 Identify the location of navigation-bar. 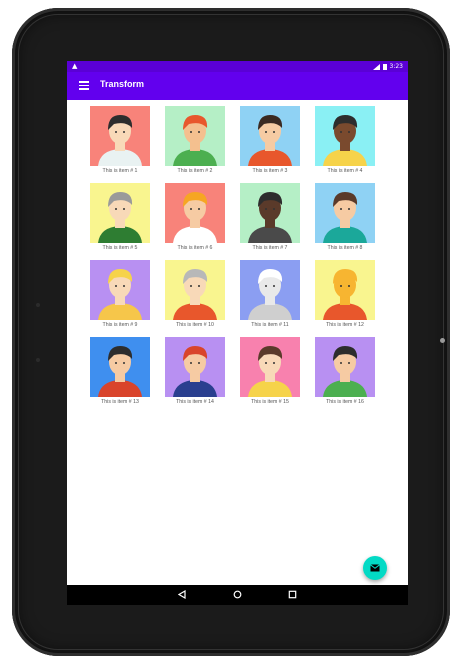
(237, 595).